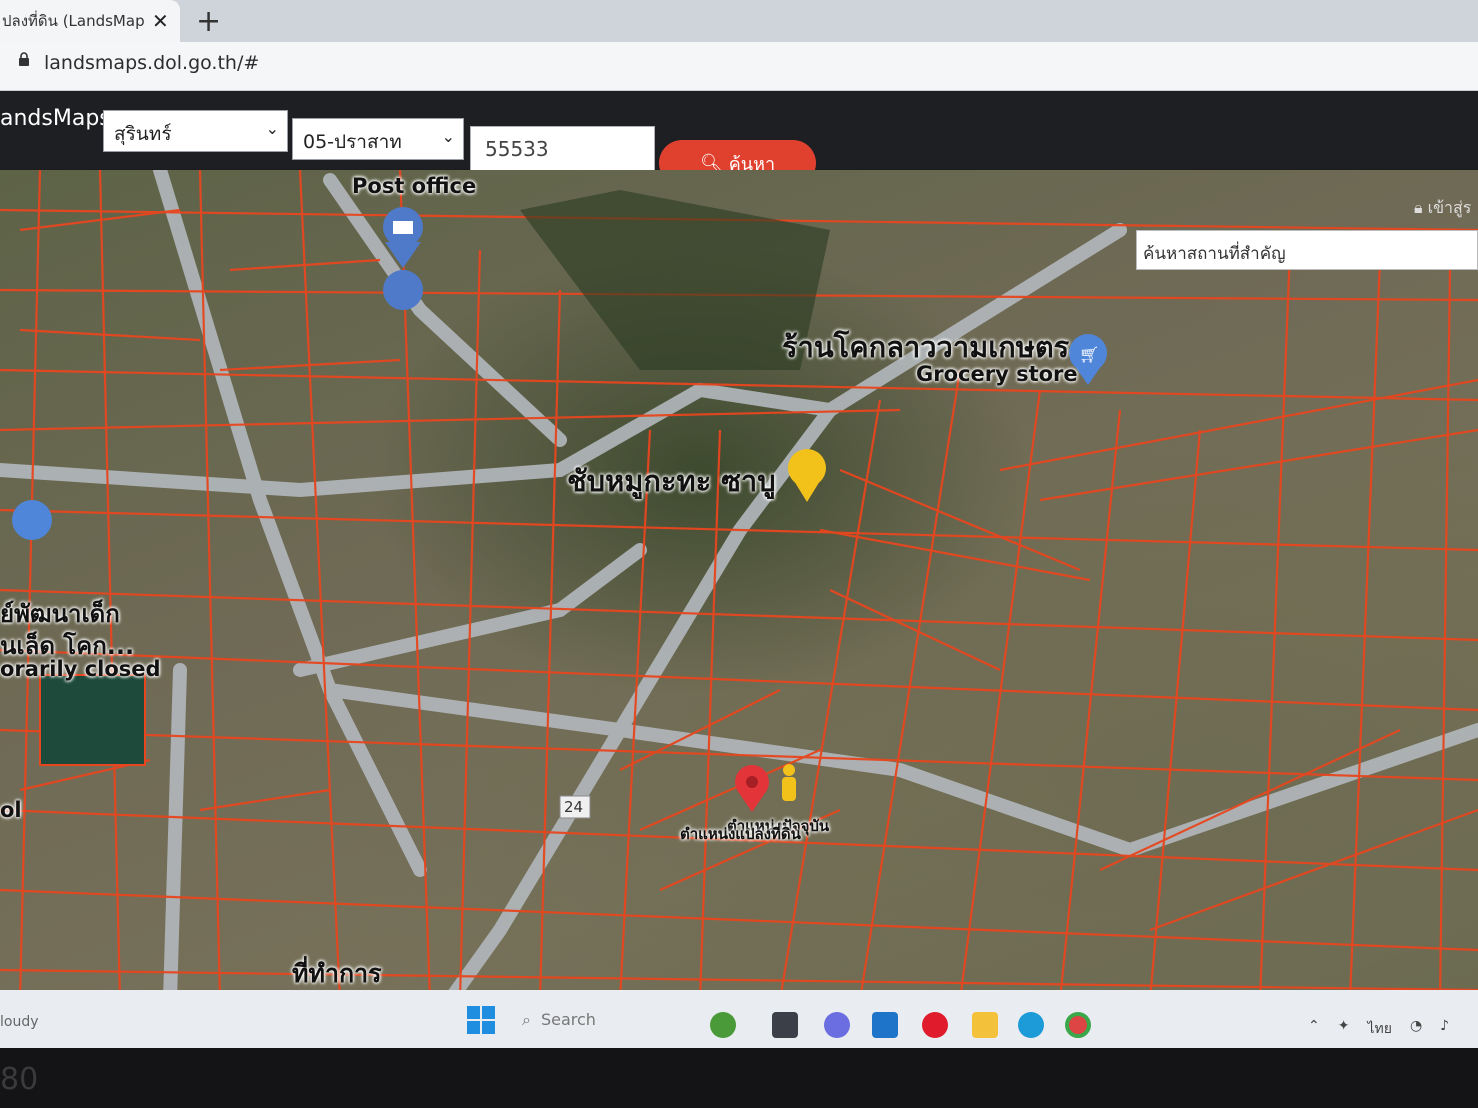  Describe the element at coordinates (752, 788) in the screenshot. I see `red-location-pin` at that location.